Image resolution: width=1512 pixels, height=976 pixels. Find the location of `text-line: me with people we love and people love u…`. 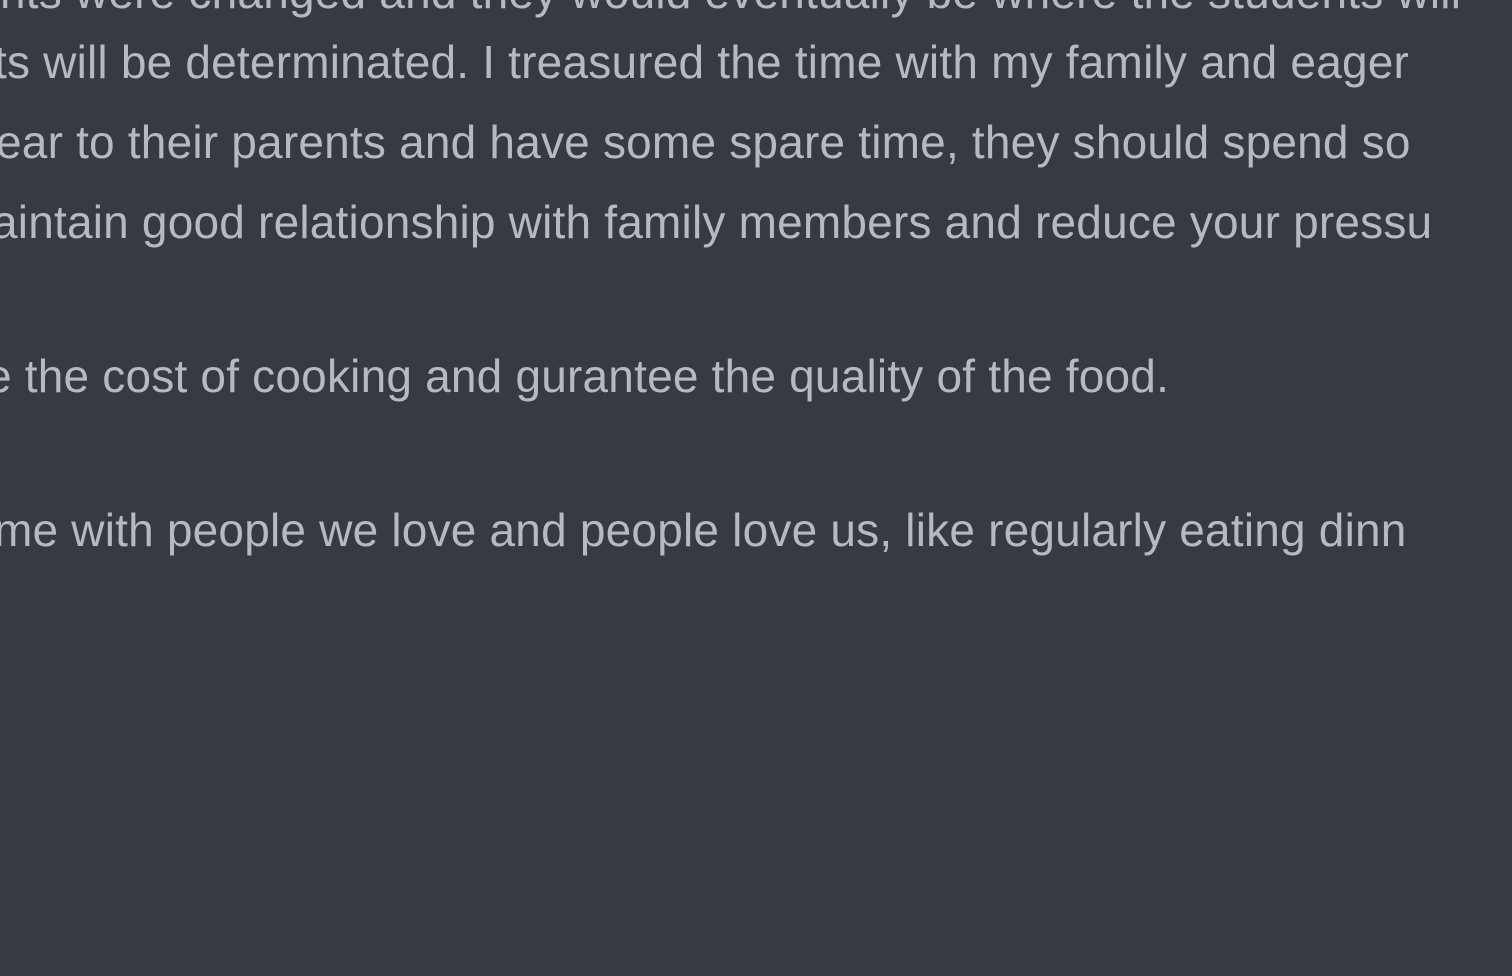

text-line: me with people we love and people love u… is located at coordinates (703, 530).